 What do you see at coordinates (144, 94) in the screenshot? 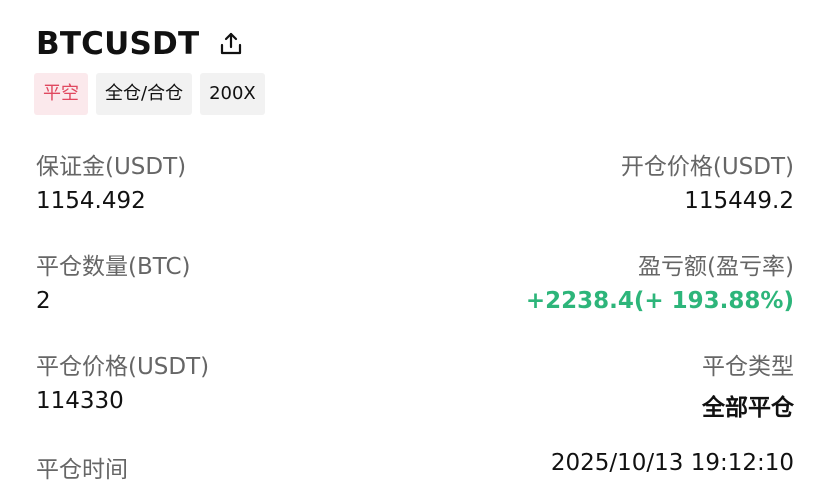
I see `margin-mode-tag: 全仓/合仓` at bounding box center [144, 94].